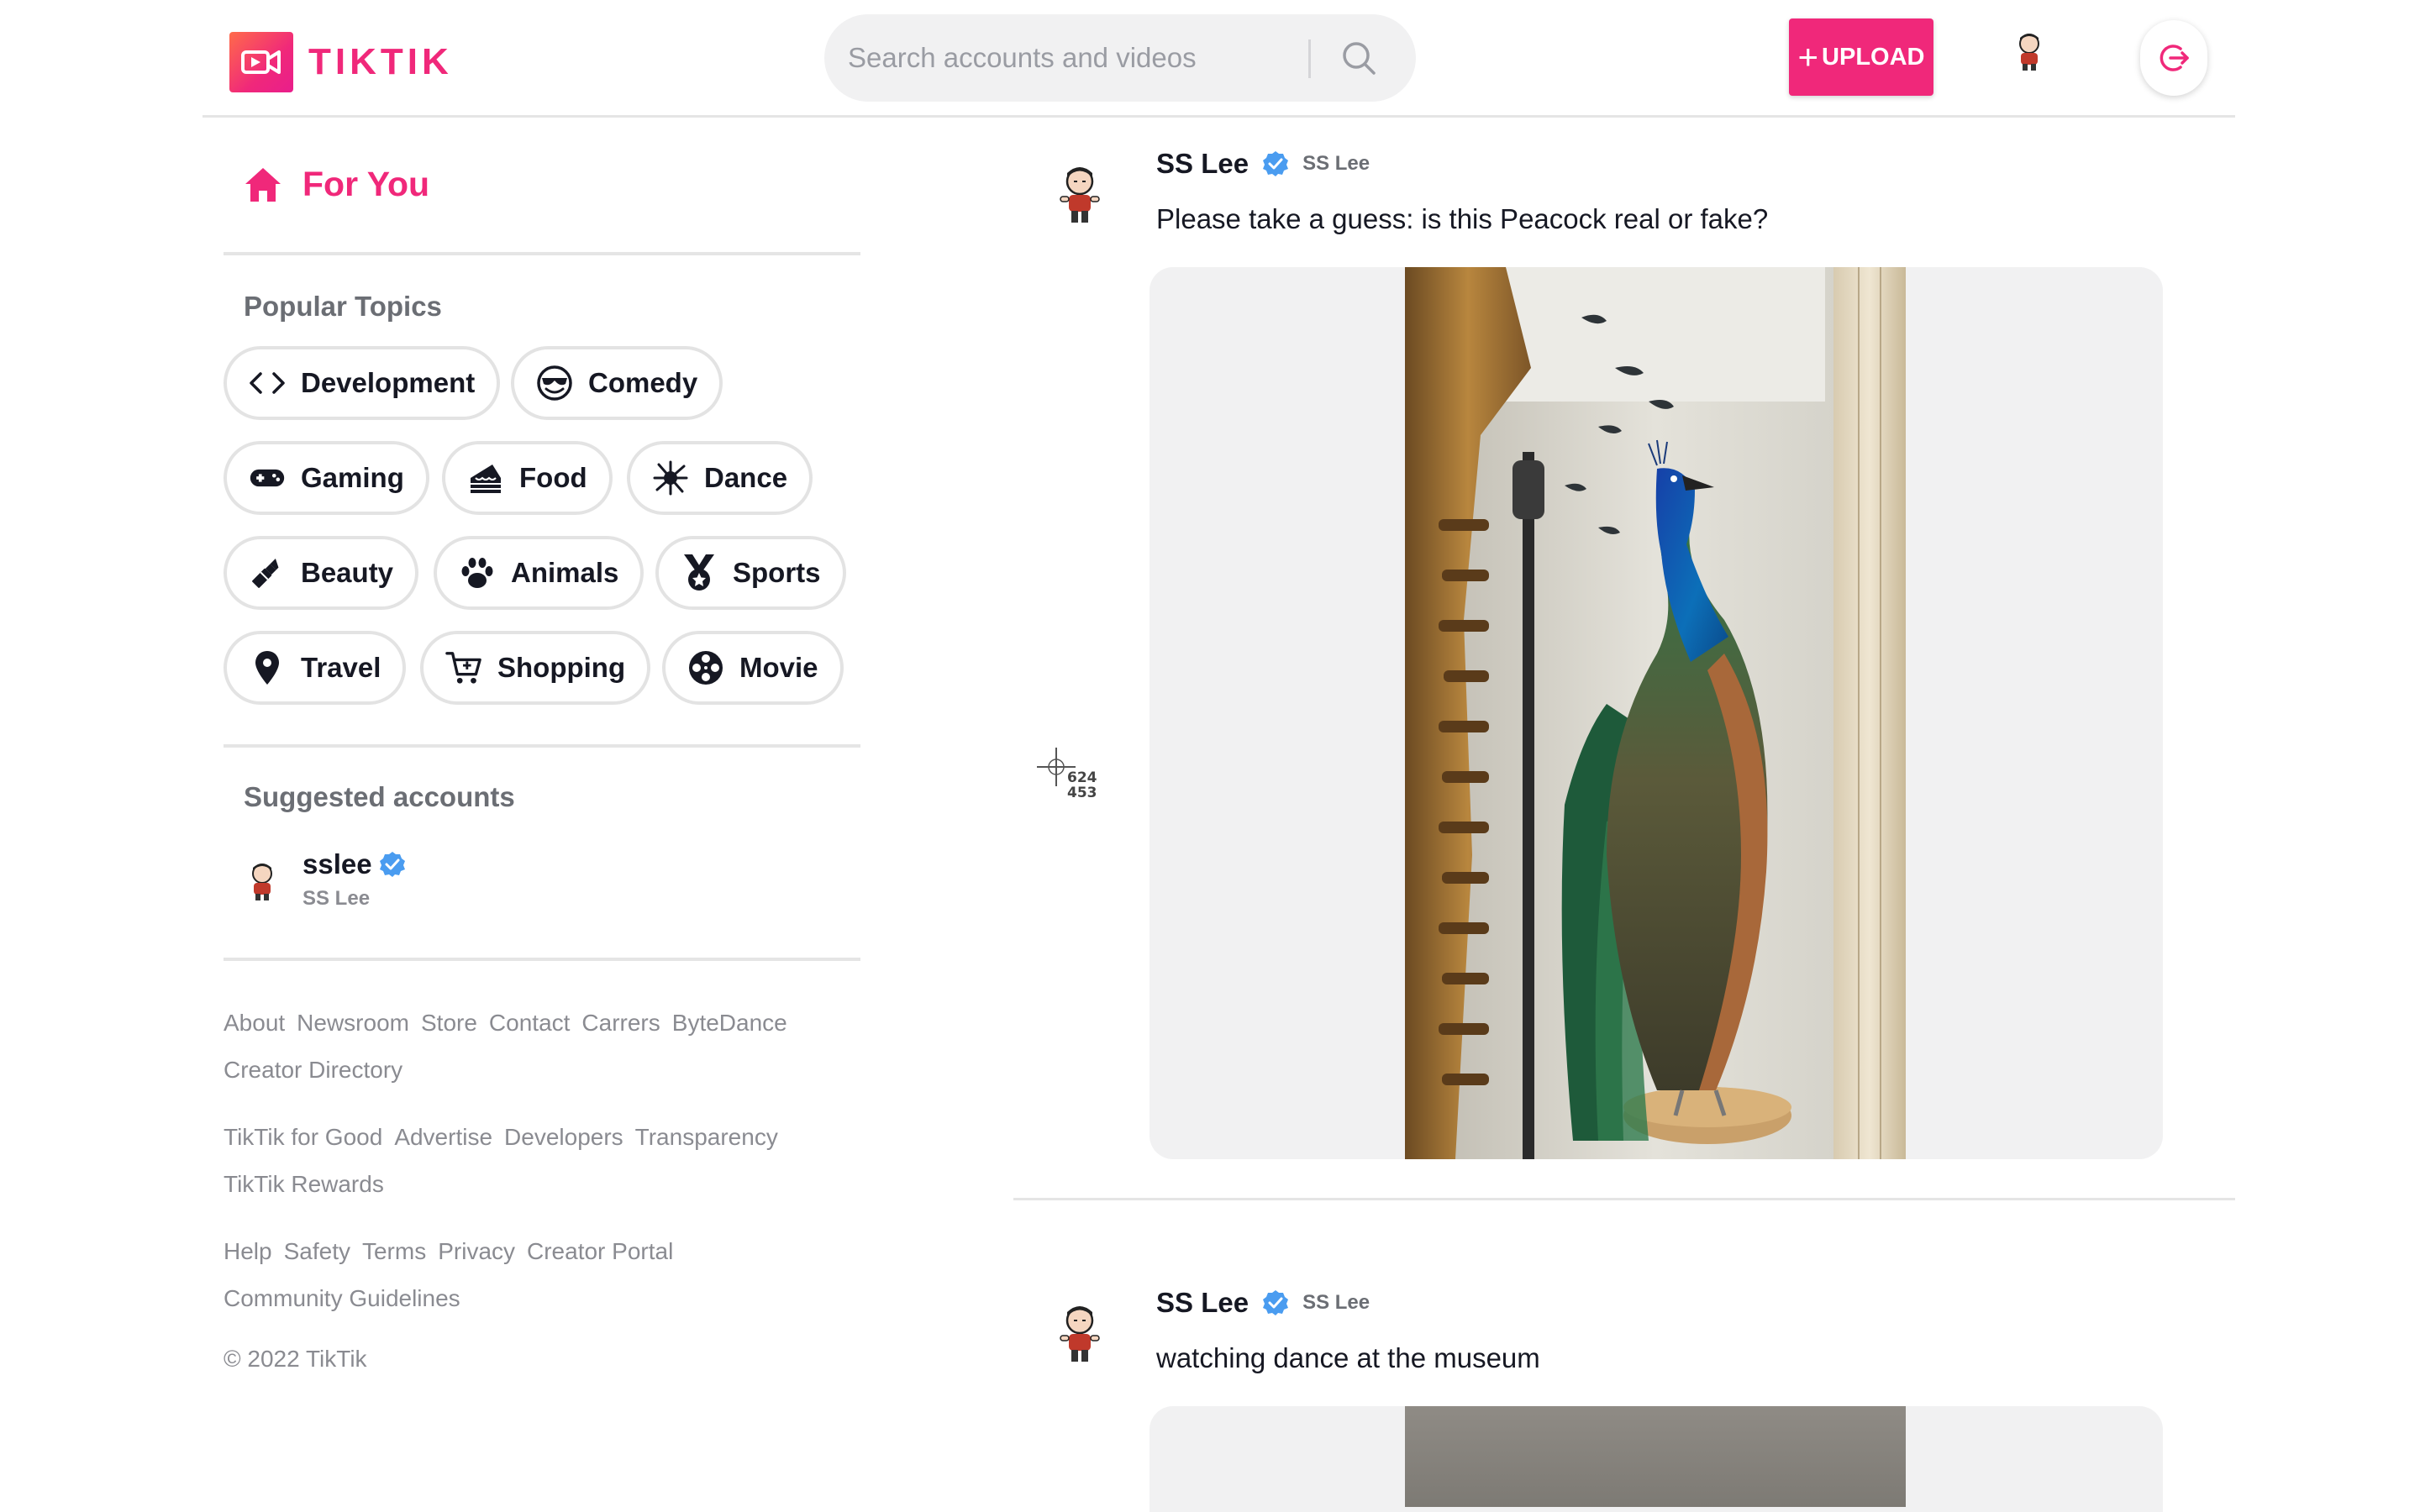 The width and height of the screenshot is (2420, 1512). I want to click on topic-shopping: Shopping, so click(536, 668).